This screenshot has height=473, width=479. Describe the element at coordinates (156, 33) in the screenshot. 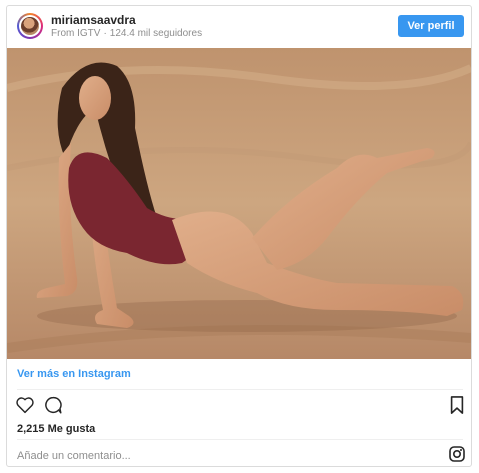

I see `followers-count: 124.4 mil seguidores` at that location.